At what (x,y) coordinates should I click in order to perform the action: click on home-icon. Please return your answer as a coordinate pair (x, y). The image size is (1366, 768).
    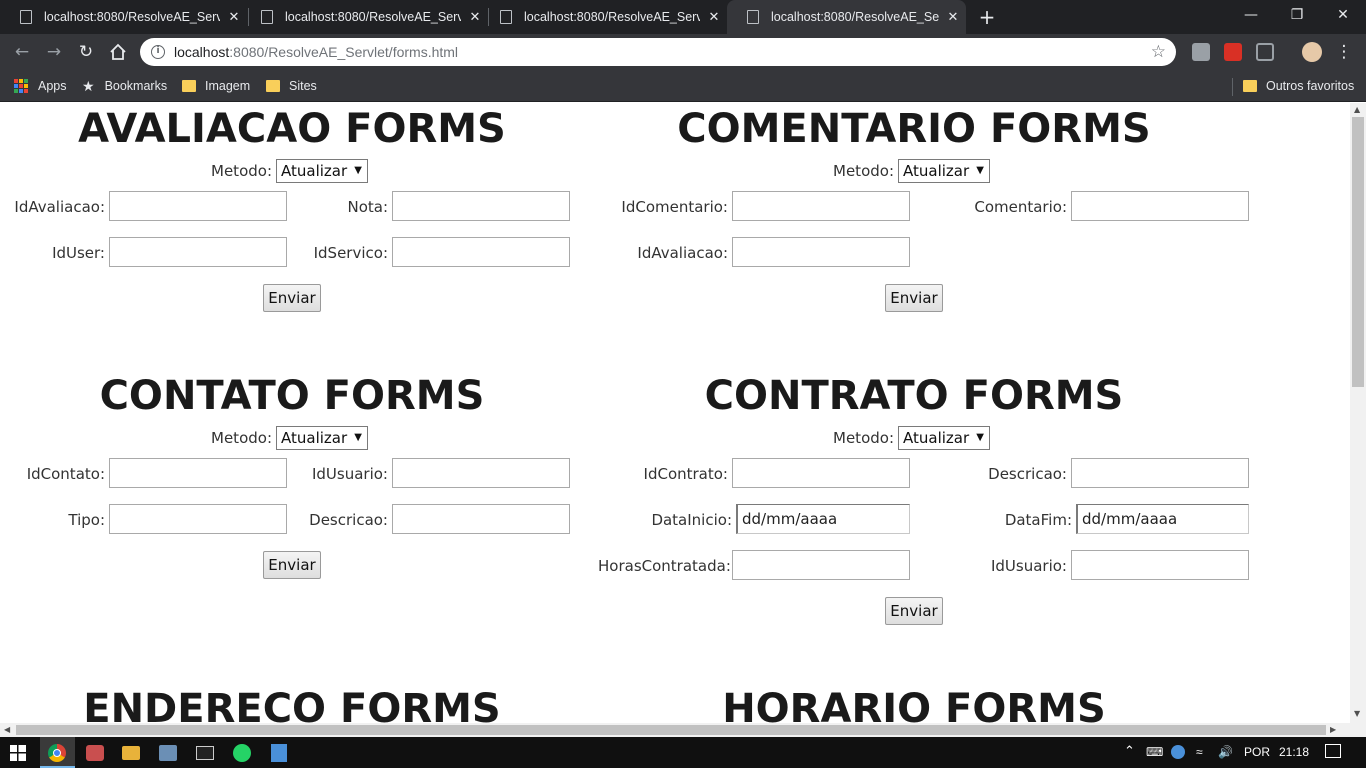
    Looking at the image, I should click on (118, 52).